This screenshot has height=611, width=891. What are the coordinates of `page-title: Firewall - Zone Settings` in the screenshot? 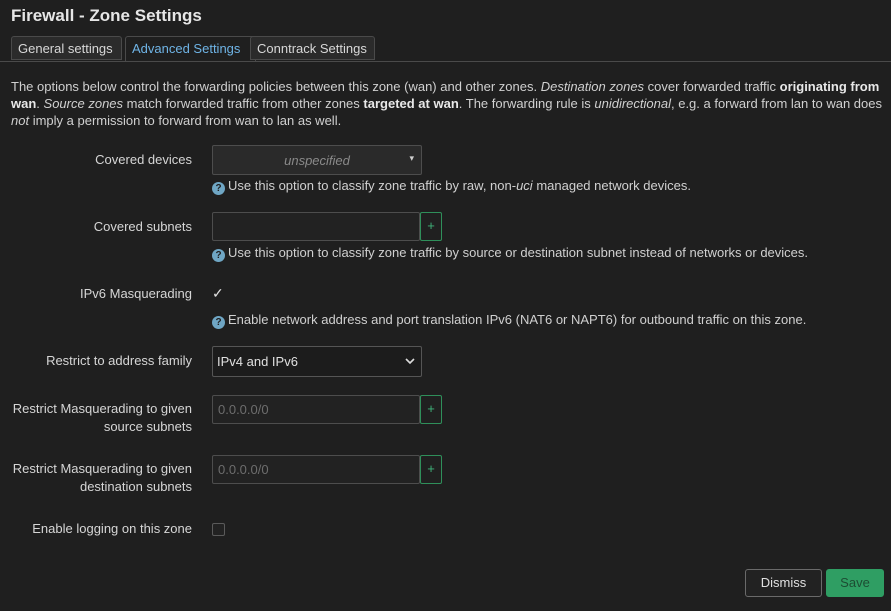 It's located at (106, 15).